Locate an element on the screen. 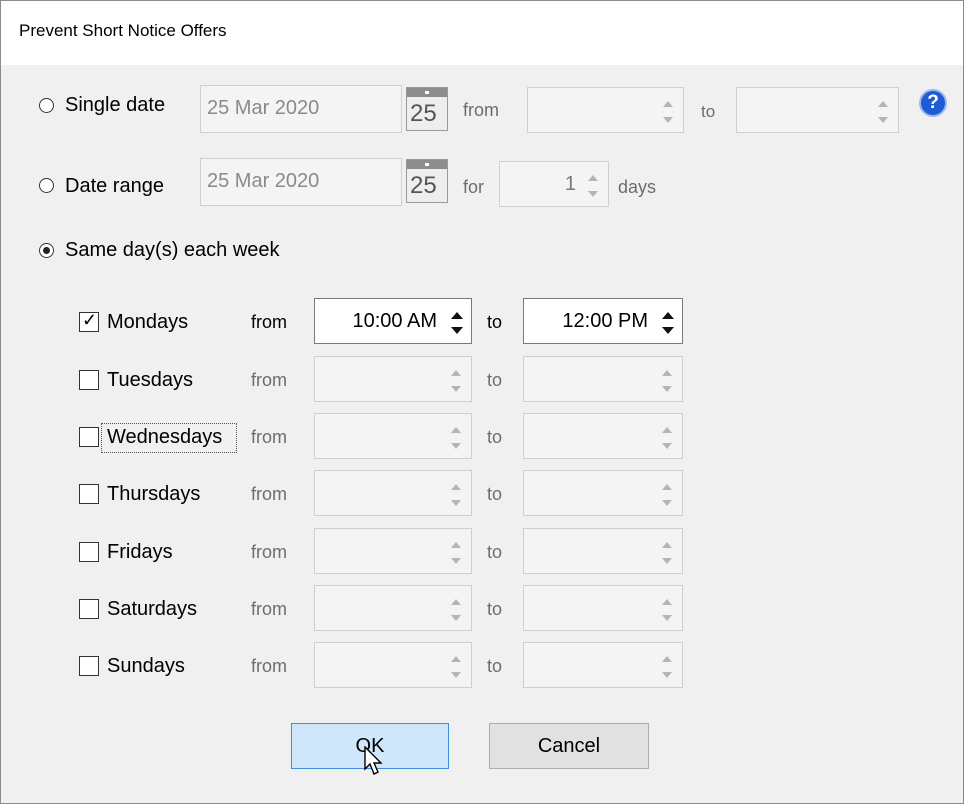  date-range-input: 25 Mar 2020 is located at coordinates (301, 182).